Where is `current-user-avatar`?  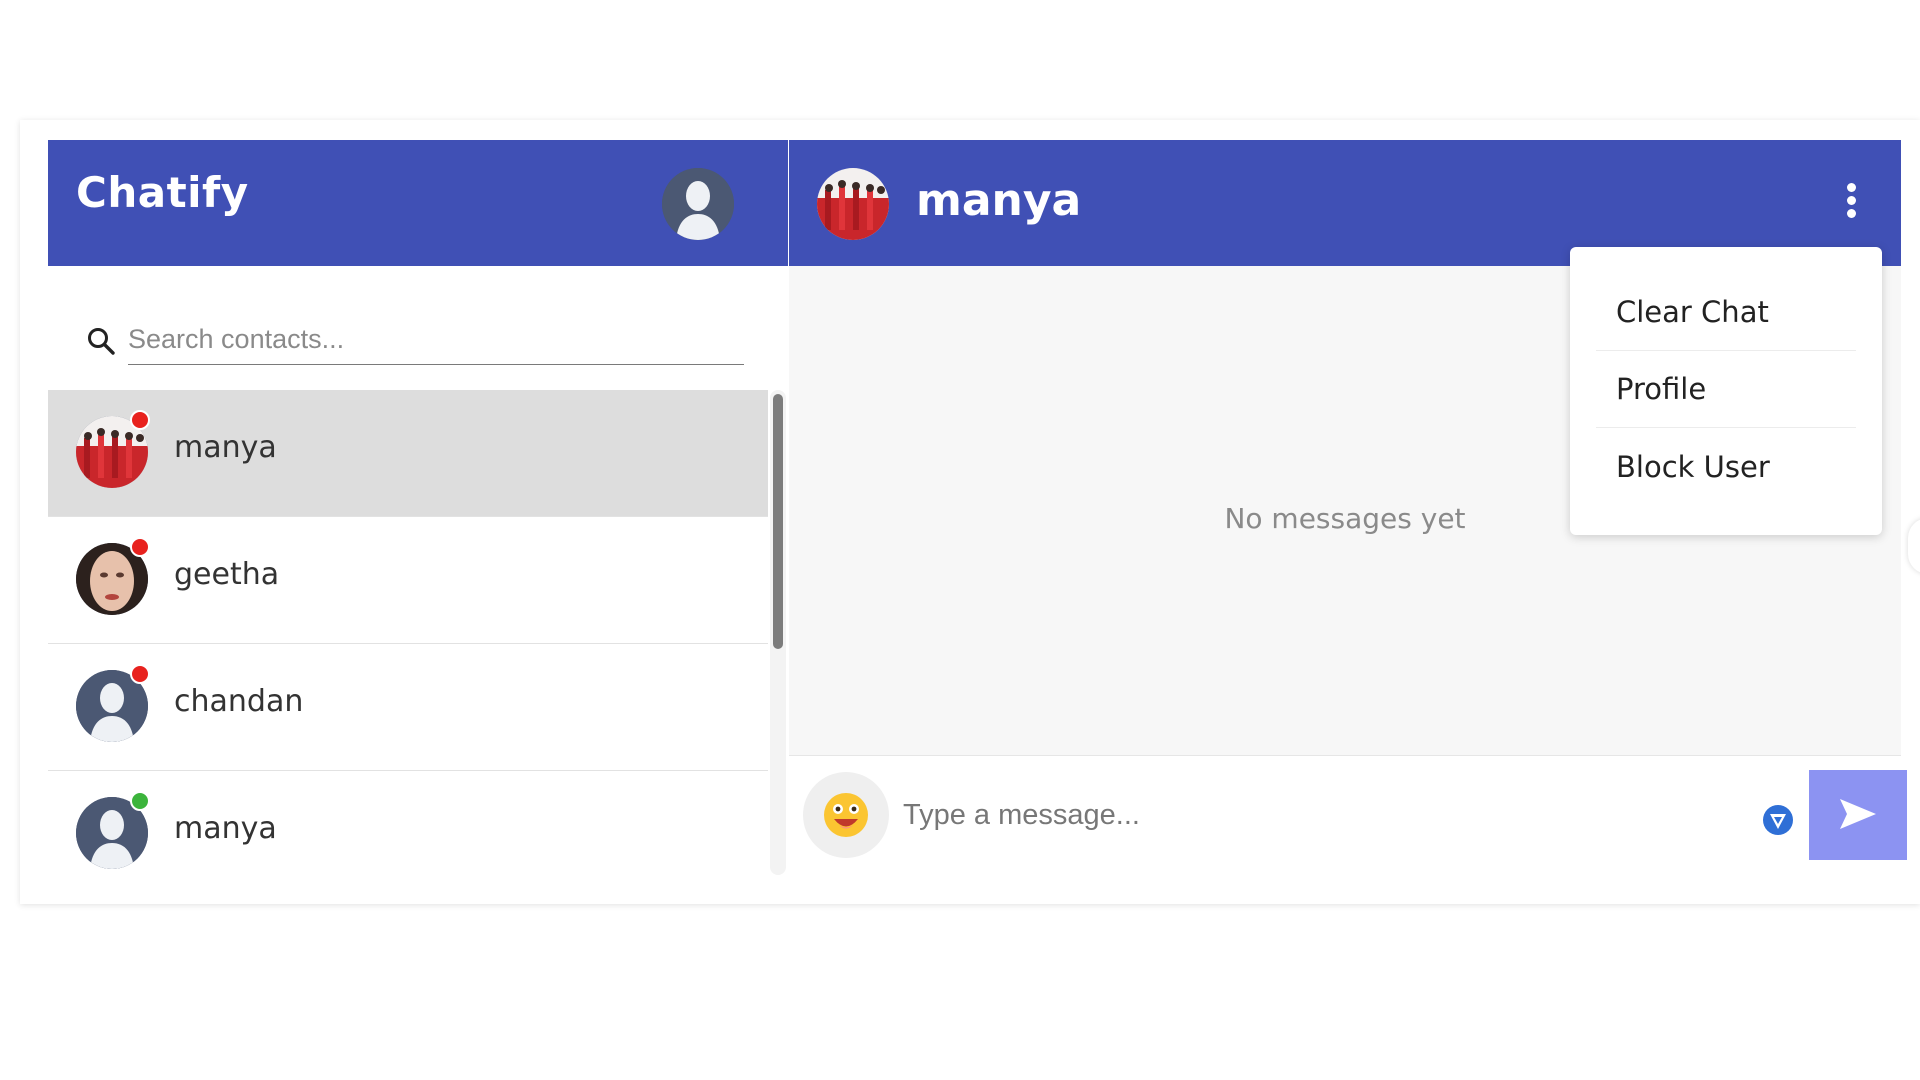
current-user-avatar is located at coordinates (698, 204).